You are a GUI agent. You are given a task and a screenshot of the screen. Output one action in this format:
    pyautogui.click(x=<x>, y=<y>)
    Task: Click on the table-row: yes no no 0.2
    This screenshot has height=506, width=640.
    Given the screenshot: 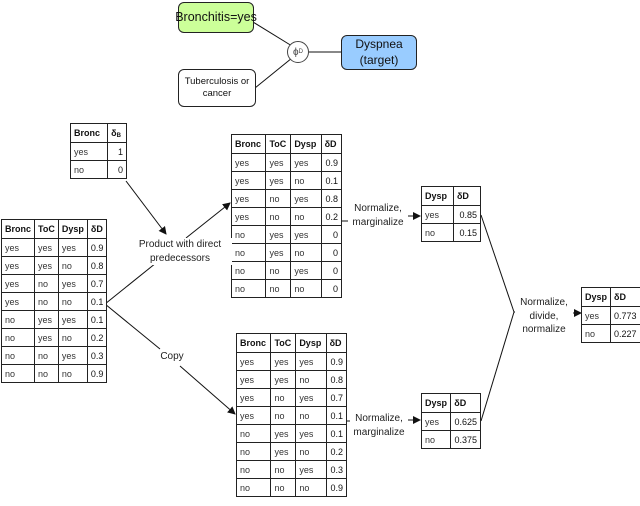 What is the action you would take?
    pyautogui.click(x=286, y=216)
    